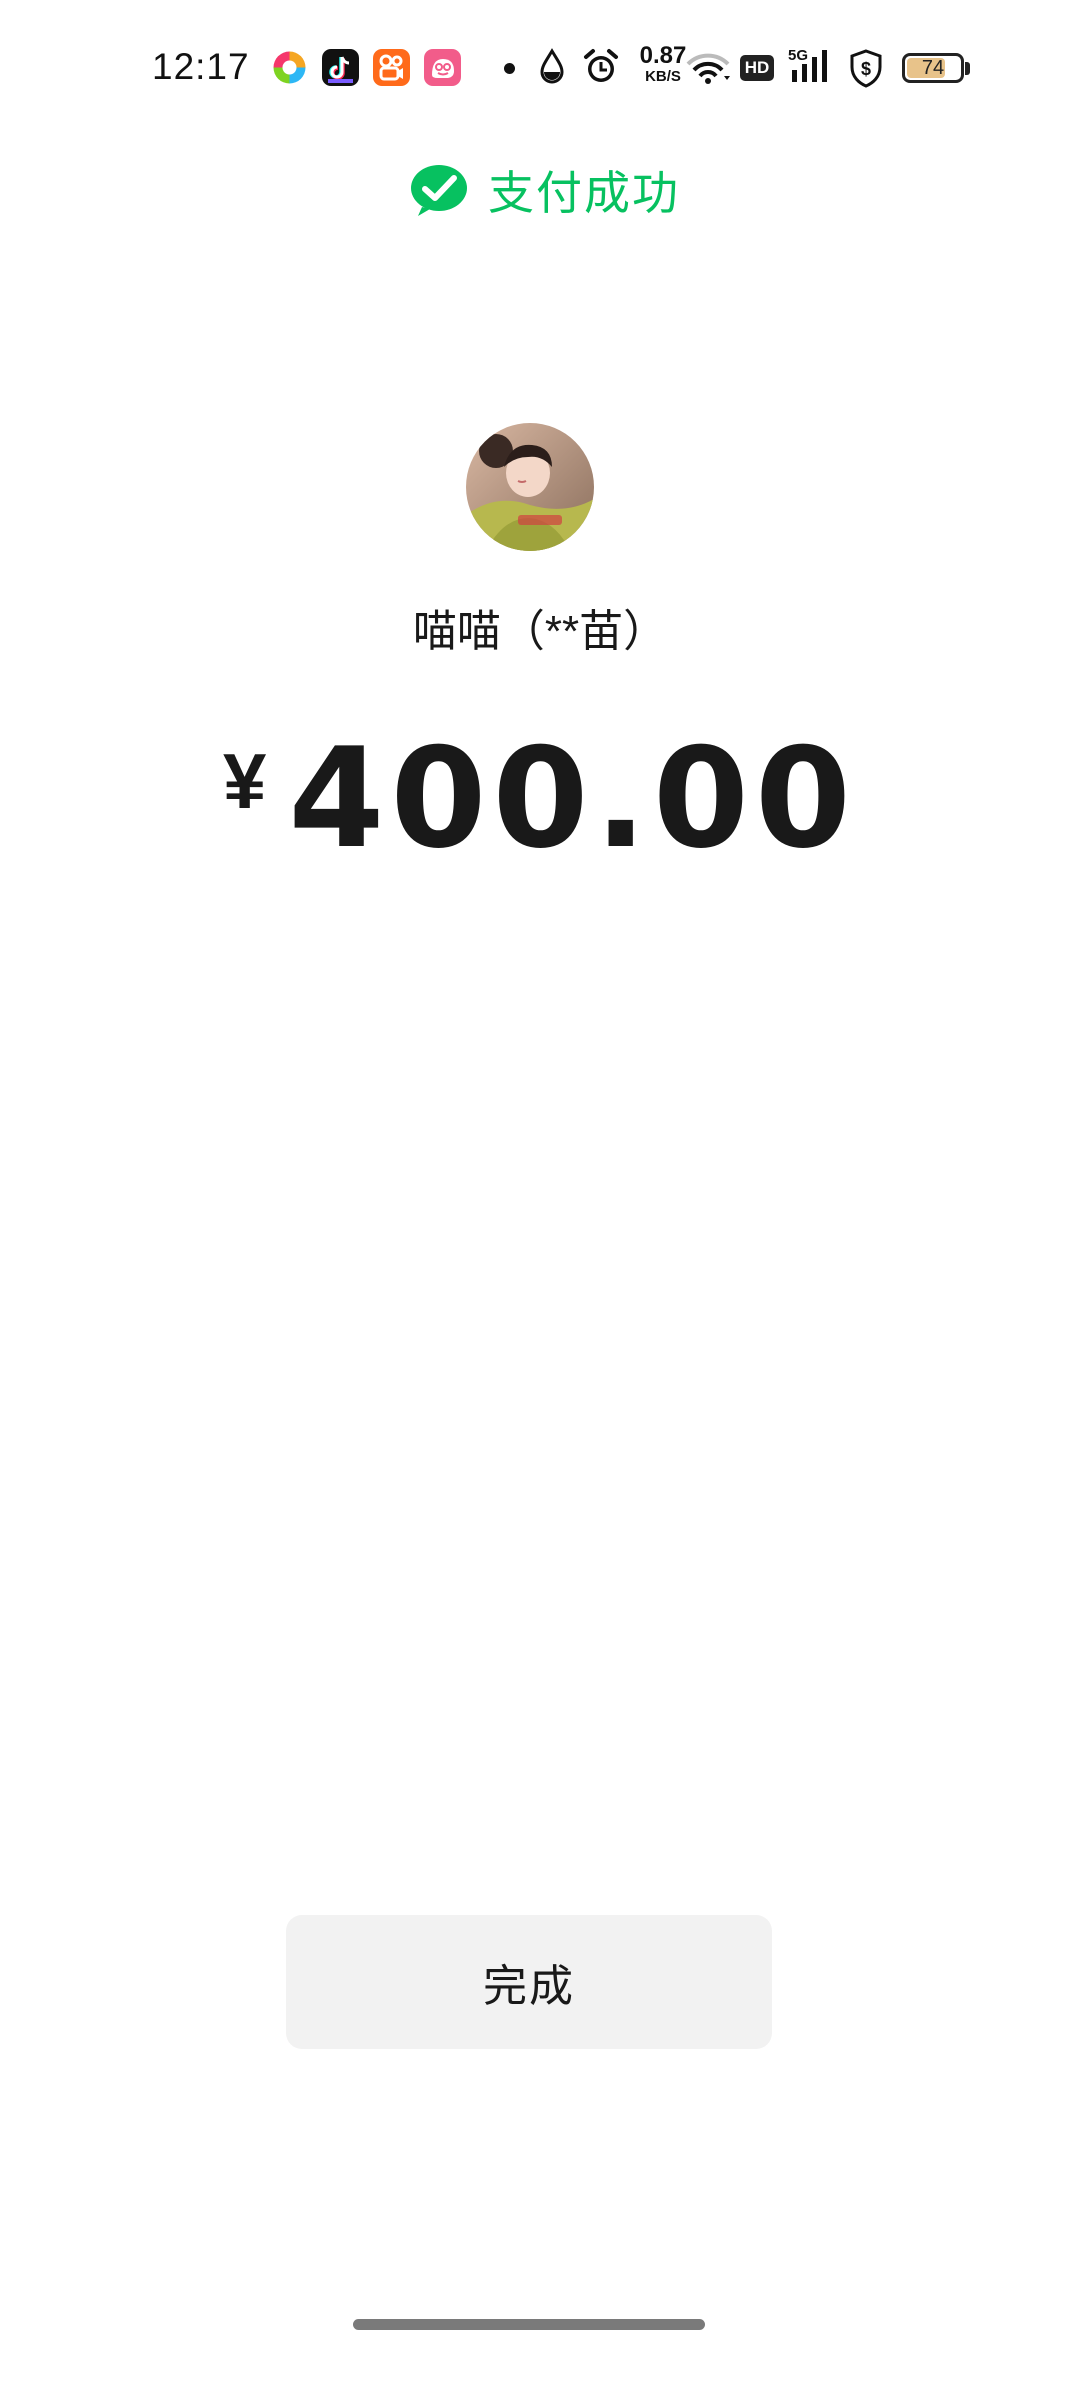  I want to click on network-speed: 0.87 KB/S, so click(663, 63).